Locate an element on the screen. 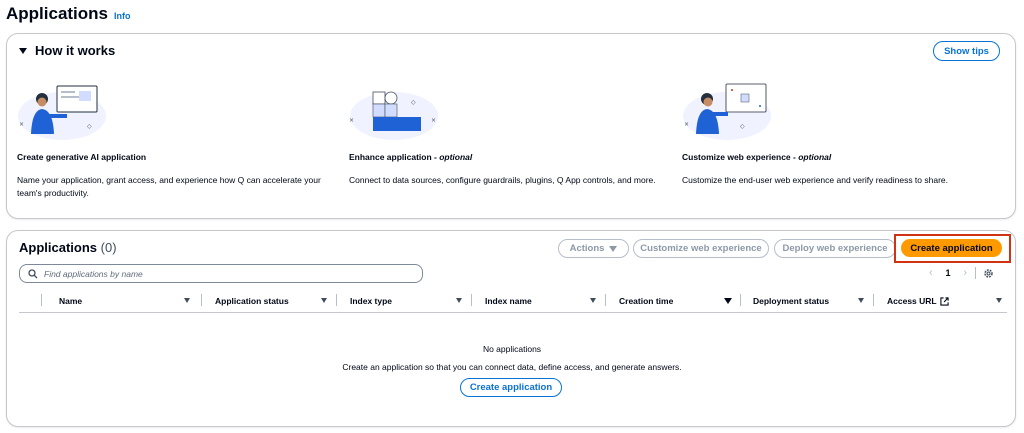 This screenshot has height=433, width=1024. search-icon is located at coordinates (33, 273).